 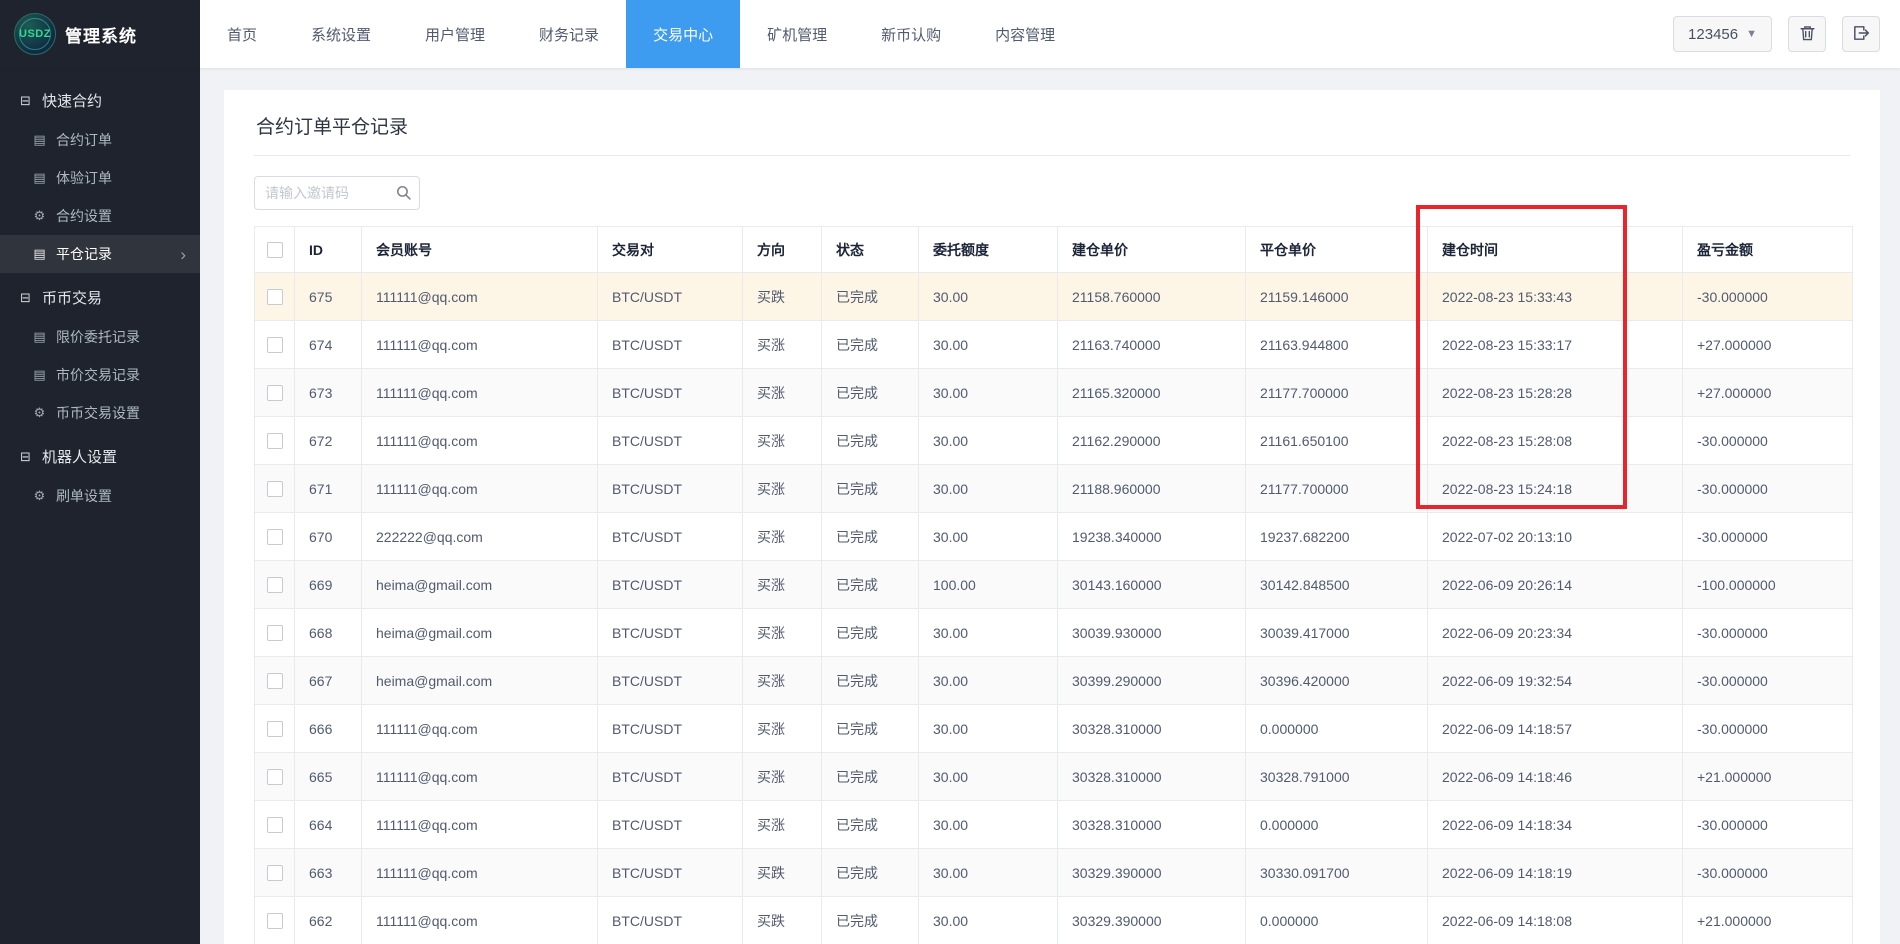 I want to click on sidebar-item: ⚙ 合约设置, so click(x=100, y=216).